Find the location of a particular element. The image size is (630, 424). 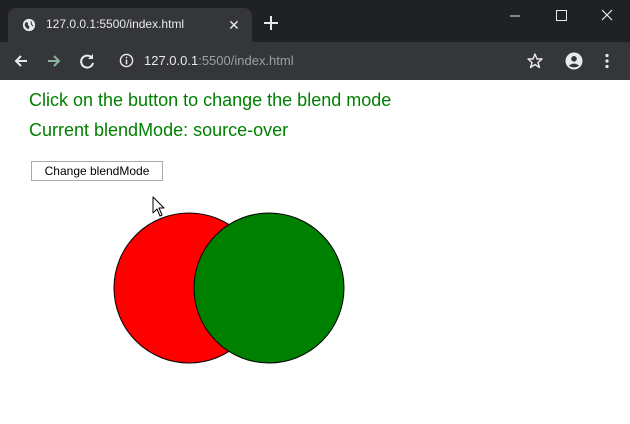

minimize-icon is located at coordinates (515, 16).